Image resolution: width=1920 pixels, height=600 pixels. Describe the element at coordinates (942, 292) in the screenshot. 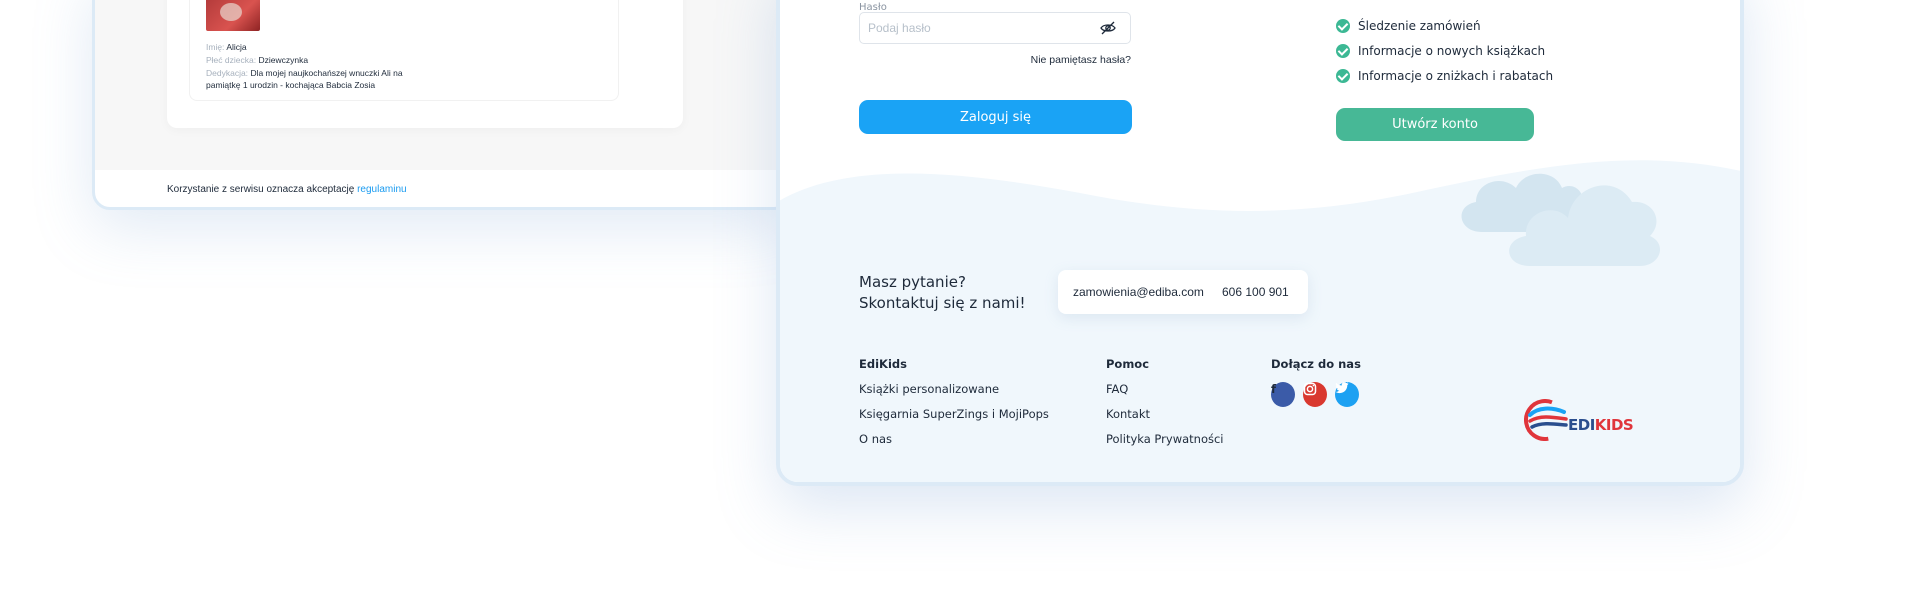

I see `contact-question: Masz pytanie? Skontaktuj się z nami!` at that location.